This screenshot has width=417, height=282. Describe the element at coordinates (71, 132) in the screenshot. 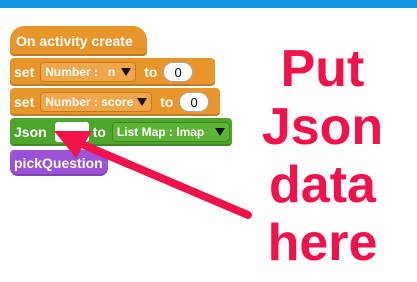

I see `json-input-slot` at that location.